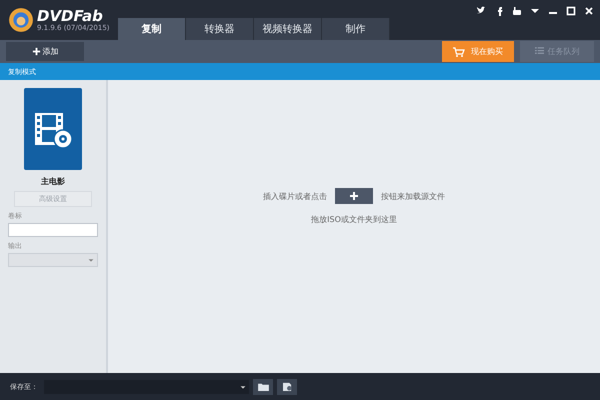 This screenshot has width=600, height=400. Describe the element at coordinates (53, 230) in the screenshot. I see `volume-input-field` at that location.